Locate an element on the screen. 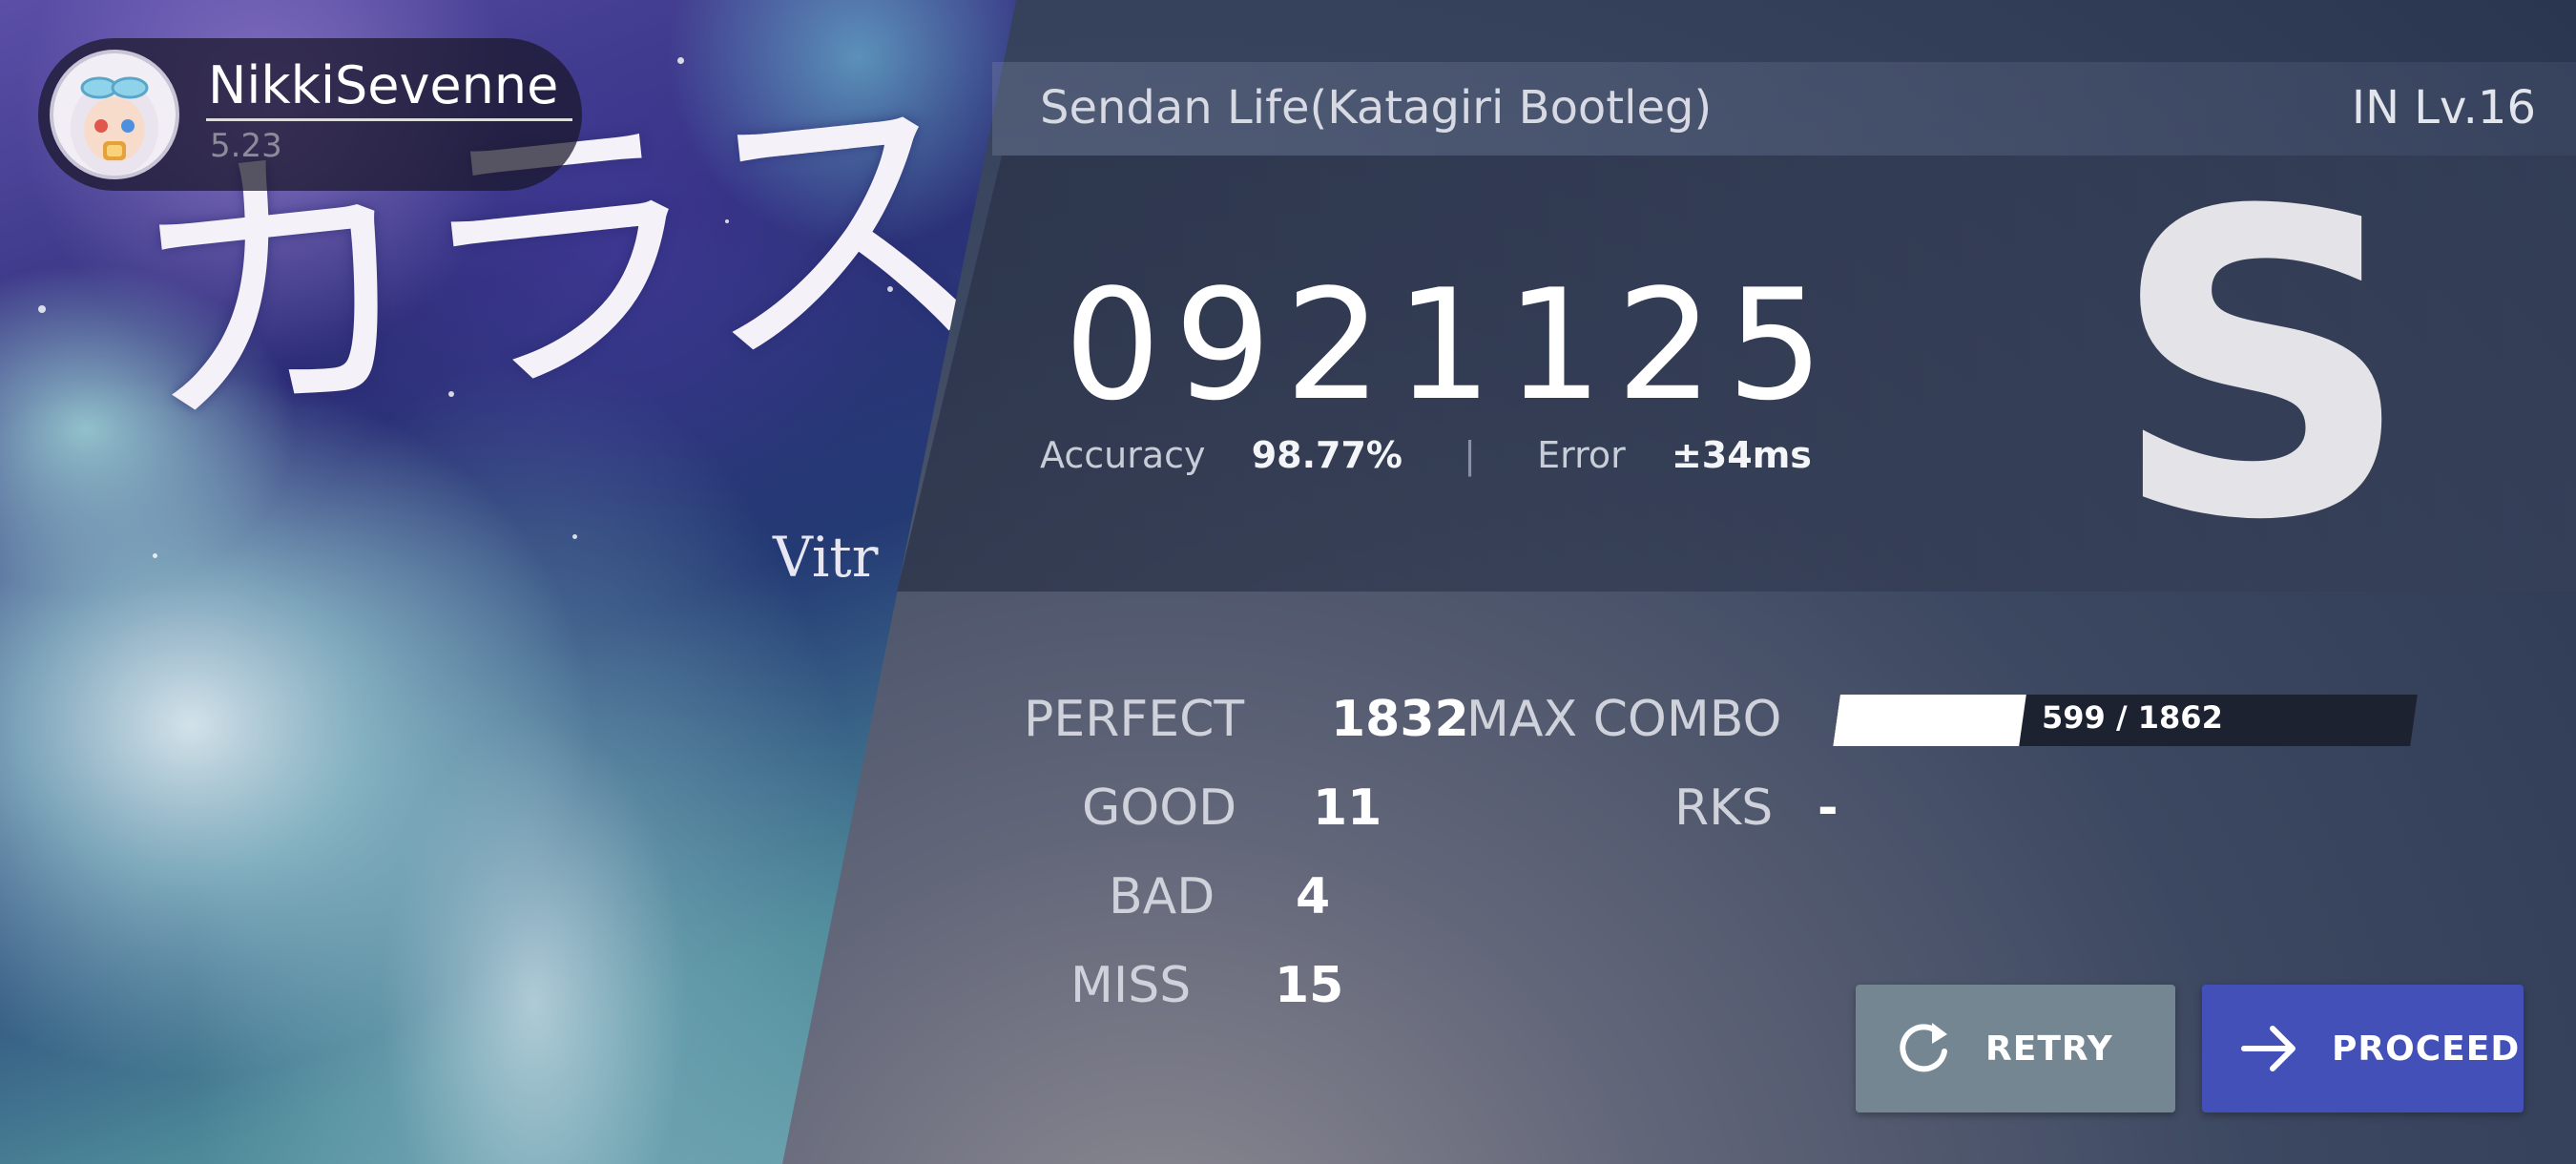  player-badge: NikkiSevenne 5.23 is located at coordinates (310, 115).